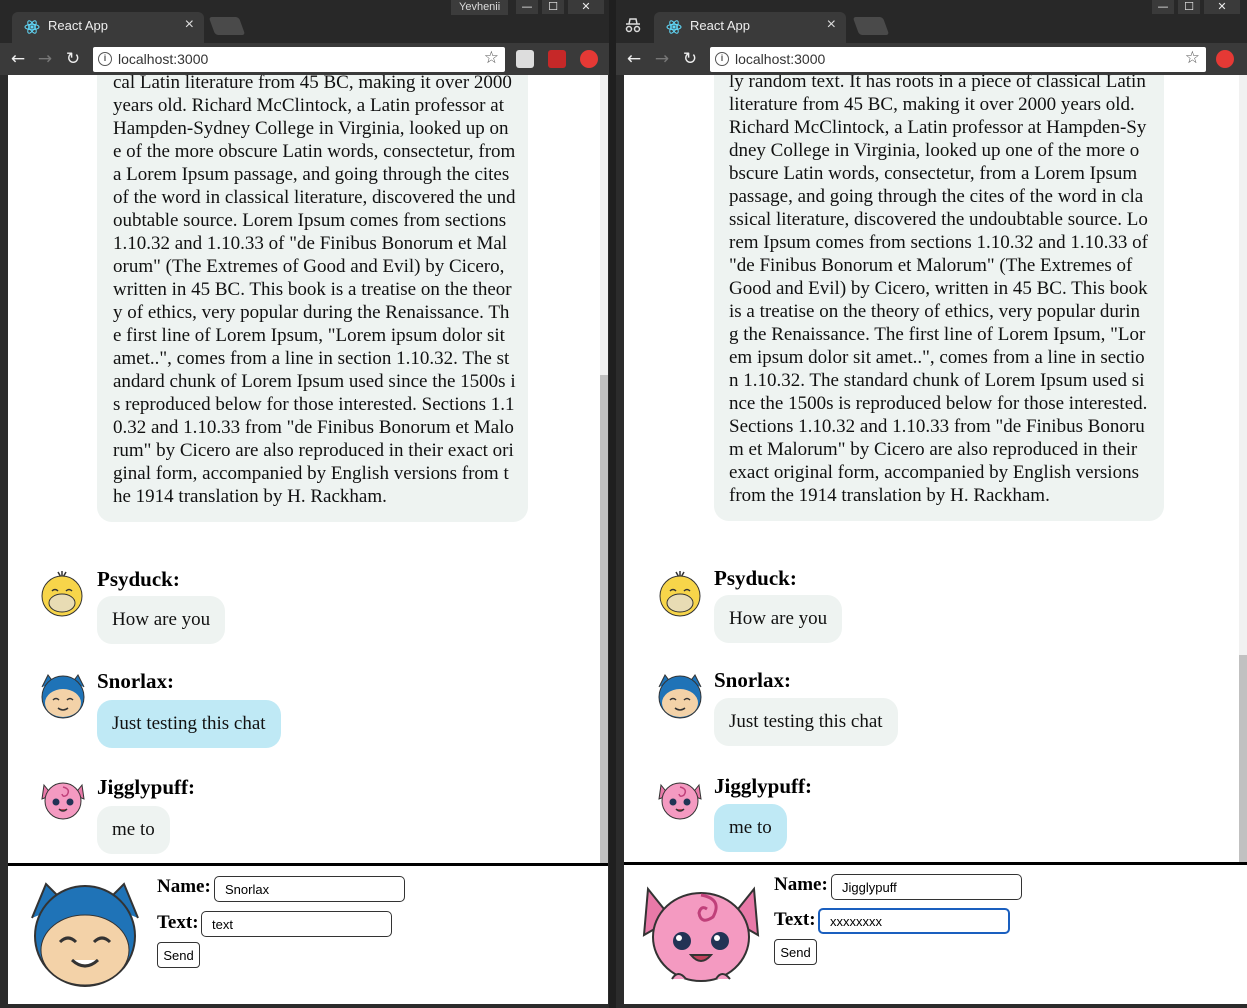 This screenshot has height=1008, width=1247. What do you see at coordinates (304, 21) in the screenshot?
I see `title-bar: React App × Yevhenii — ☐ ✕` at bounding box center [304, 21].